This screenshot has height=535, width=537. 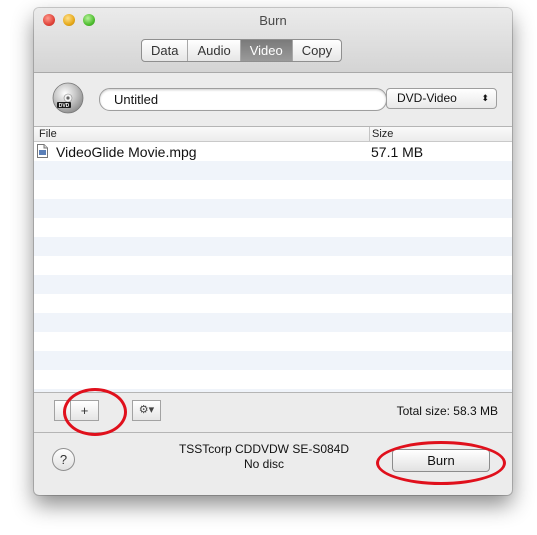 I want to click on file-name: VideoGlide Movie.mpg, so click(x=126, y=152).